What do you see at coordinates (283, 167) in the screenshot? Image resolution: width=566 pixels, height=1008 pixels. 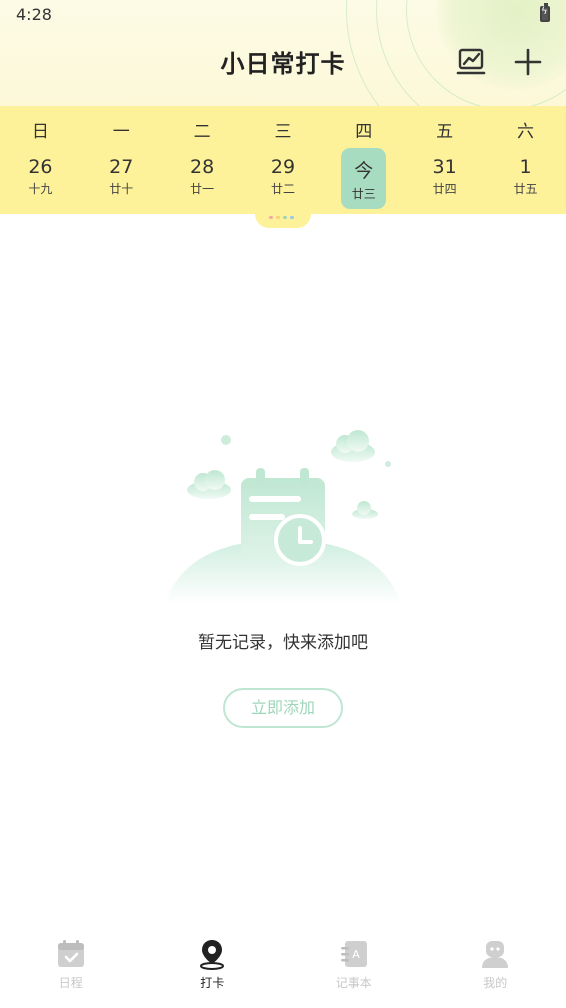 I see `day-number: 29` at bounding box center [283, 167].